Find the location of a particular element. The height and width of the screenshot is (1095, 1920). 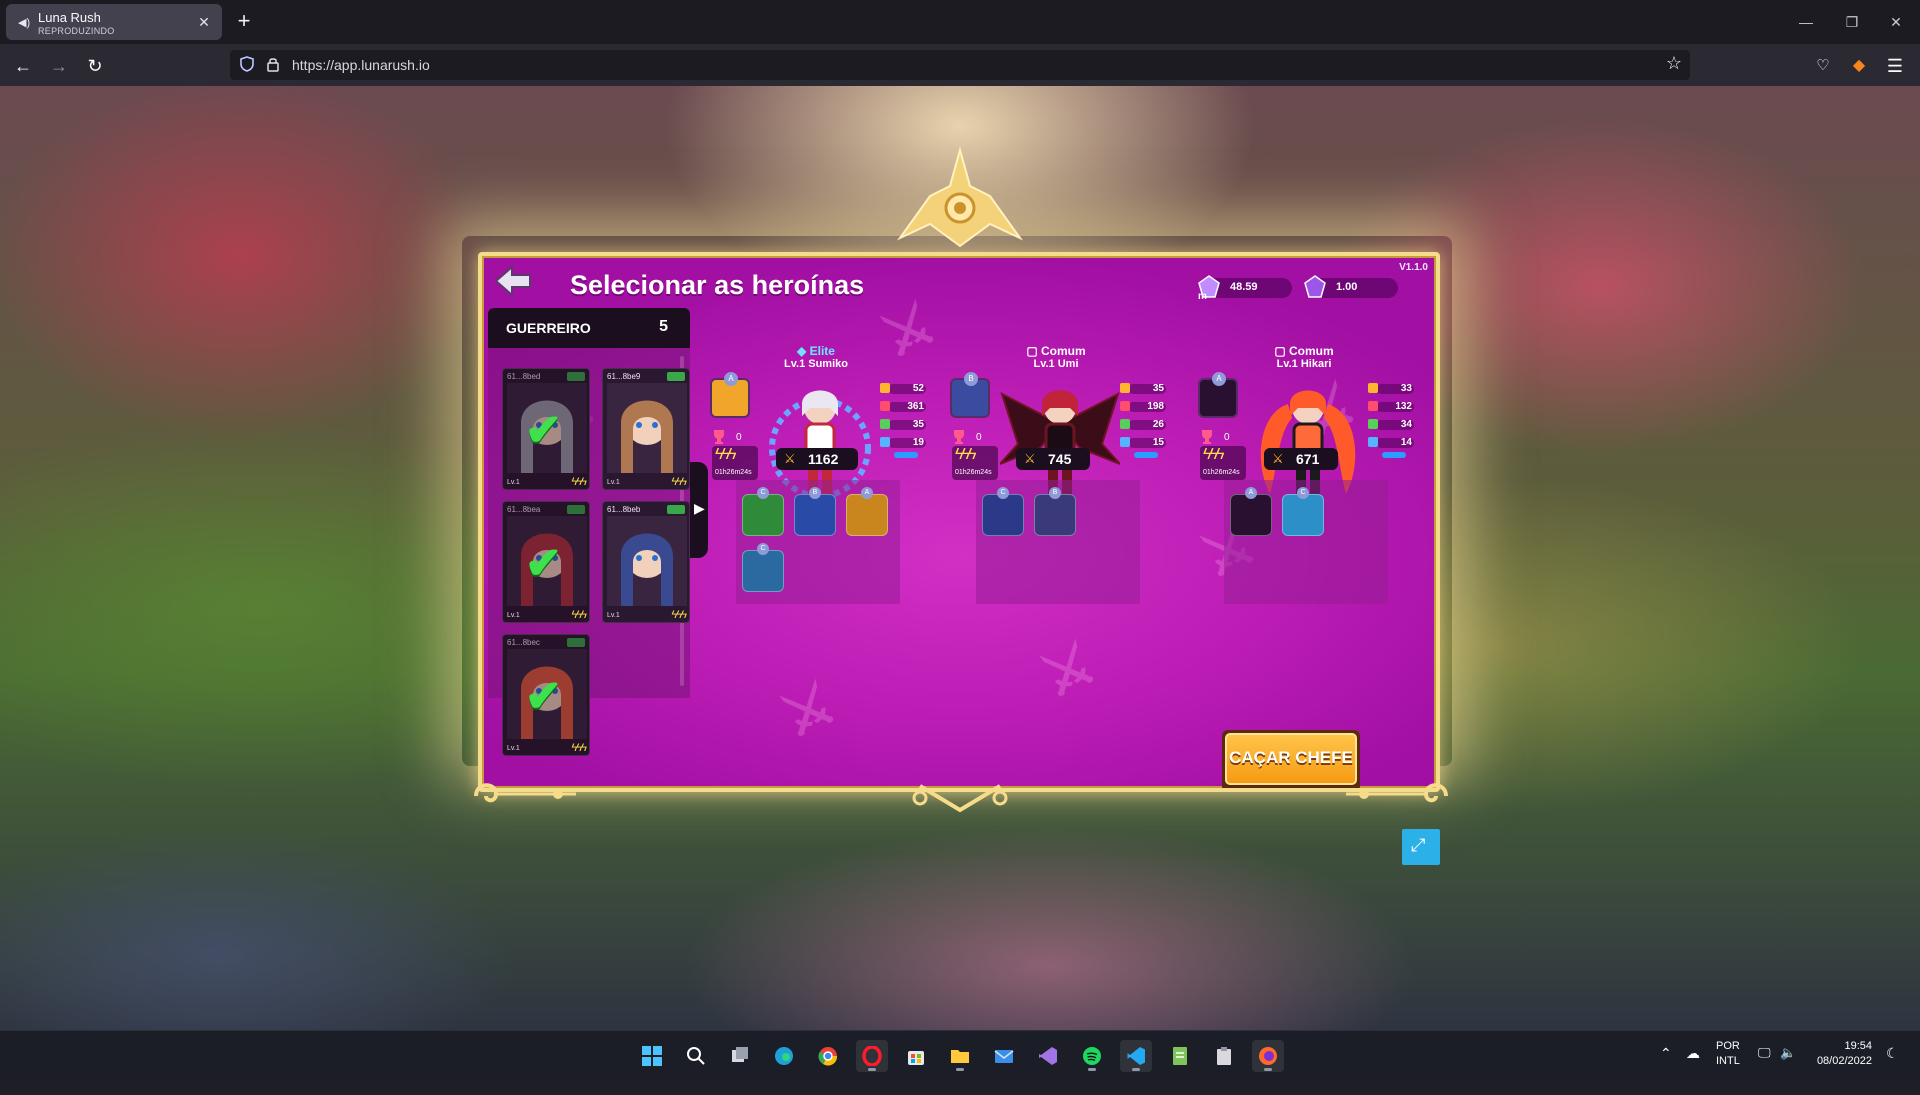

clipboard-app is located at coordinates (1224, 1056).